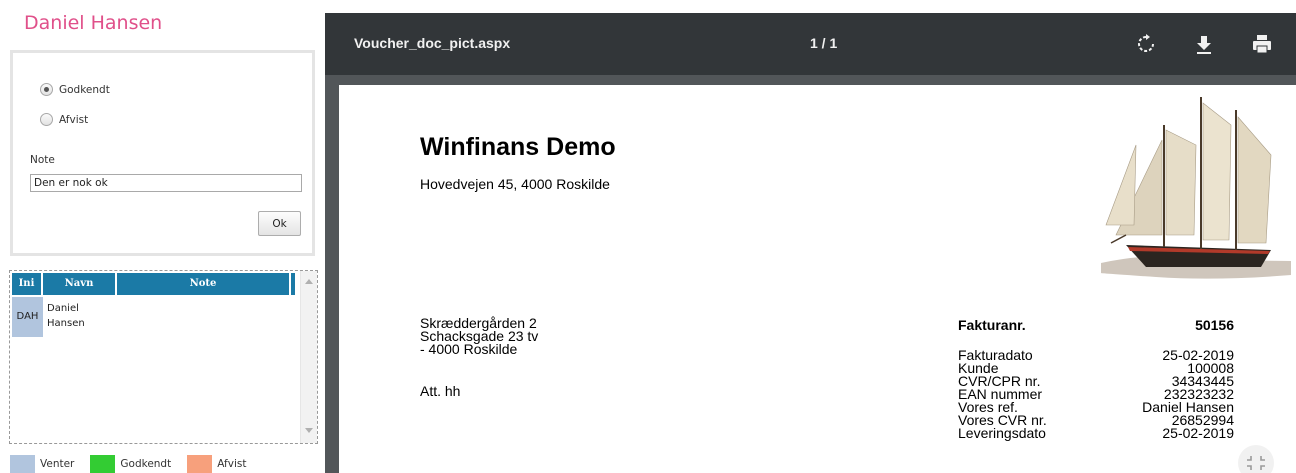  Describe the element at coordinates (432, 43) in the screenshot. I see `document-file-name: Voucher_doc_pict.aspx` at that location.